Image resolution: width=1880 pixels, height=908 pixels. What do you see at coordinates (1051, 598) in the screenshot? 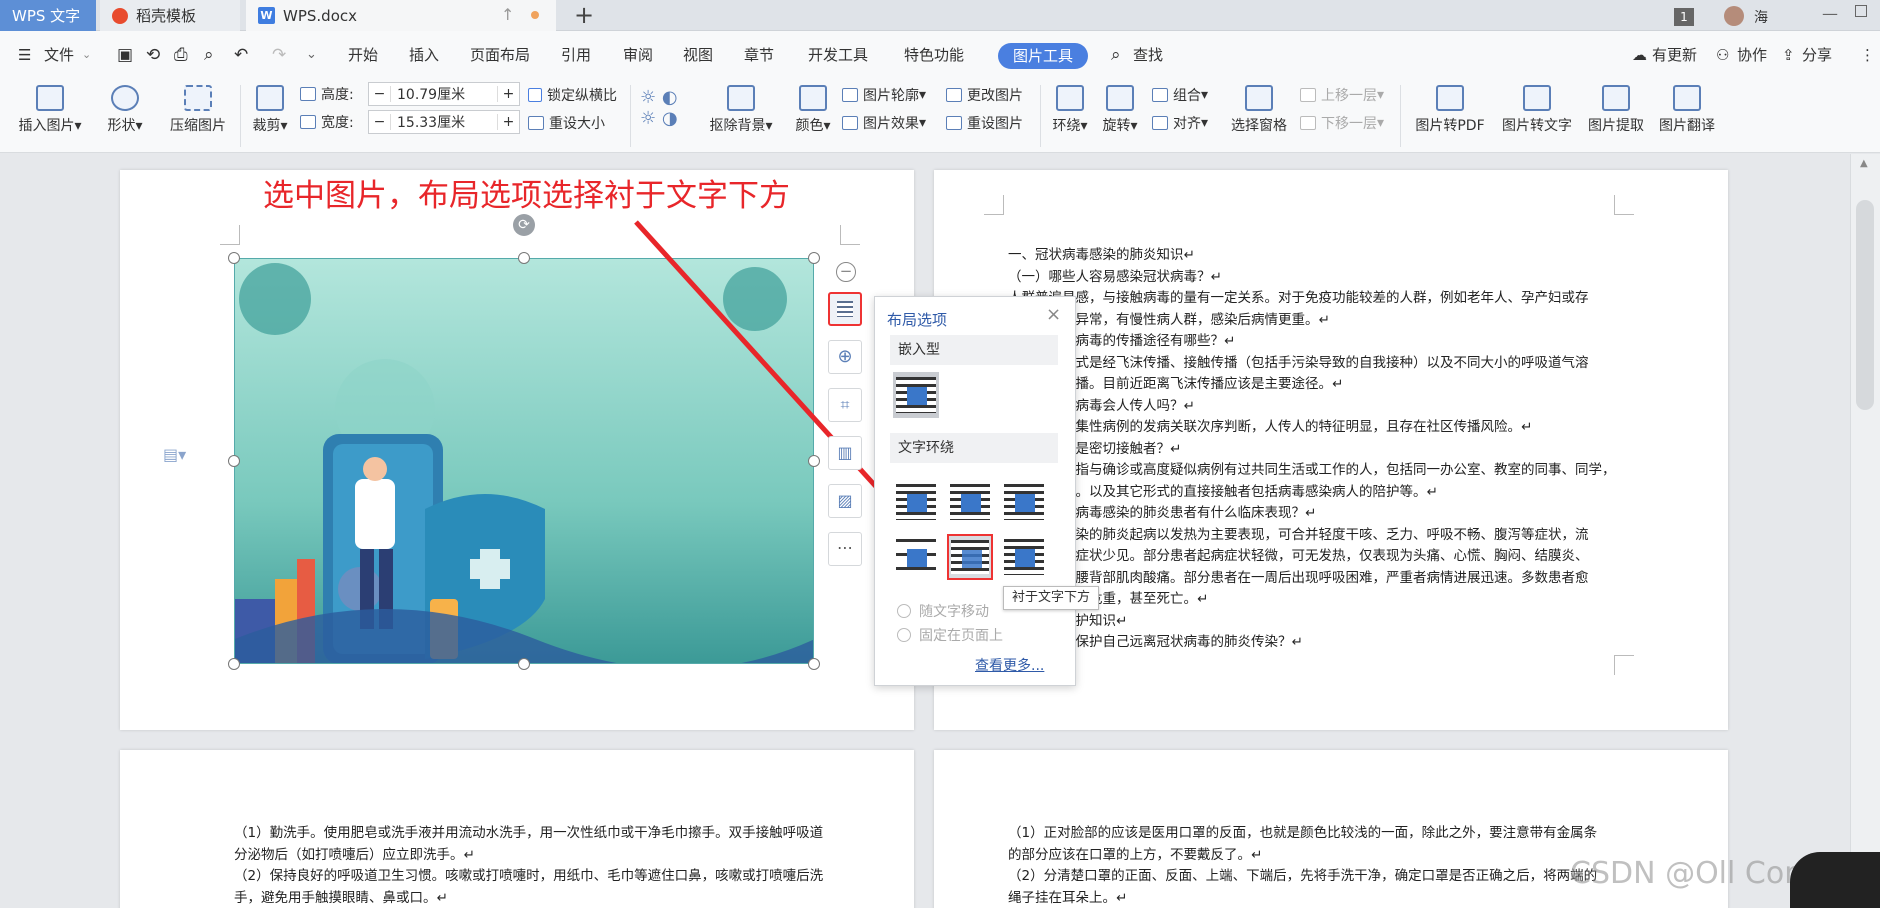
I see `tooltip-behind-text: 衬于文字下方` at bounding box center [1051, 598].